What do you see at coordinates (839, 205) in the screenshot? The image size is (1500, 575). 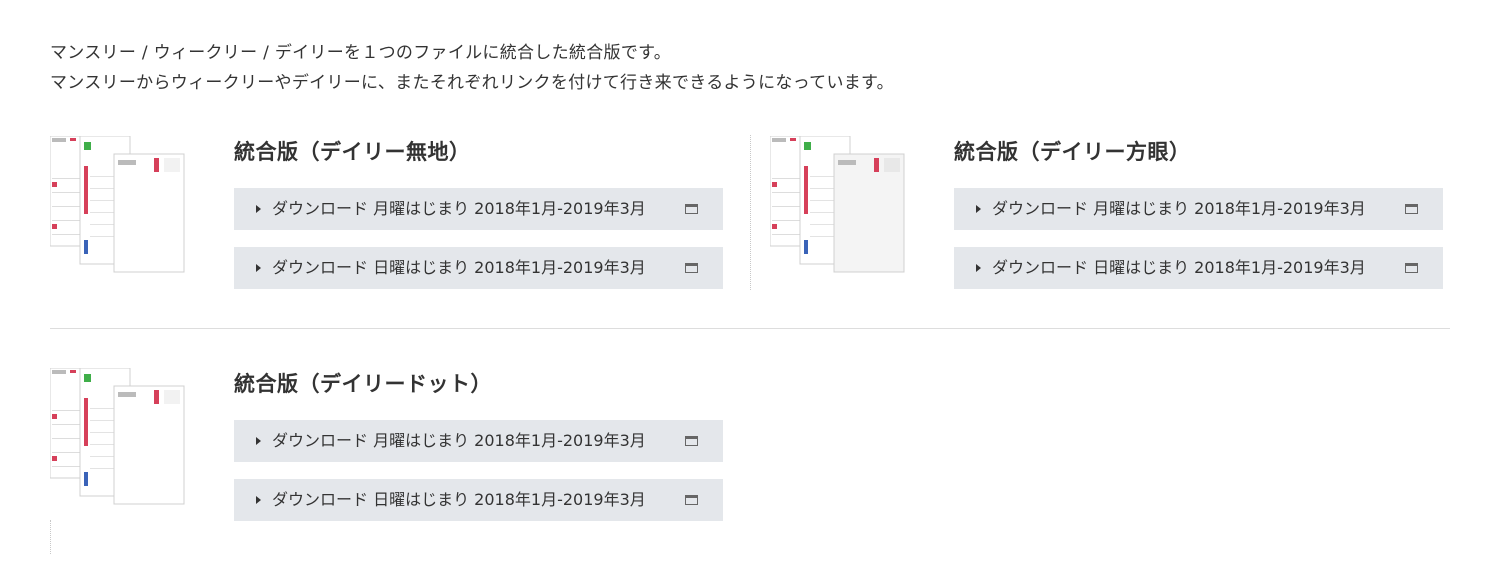 I see `thumbnail-daily-grid` at bounding box center [839, 205].